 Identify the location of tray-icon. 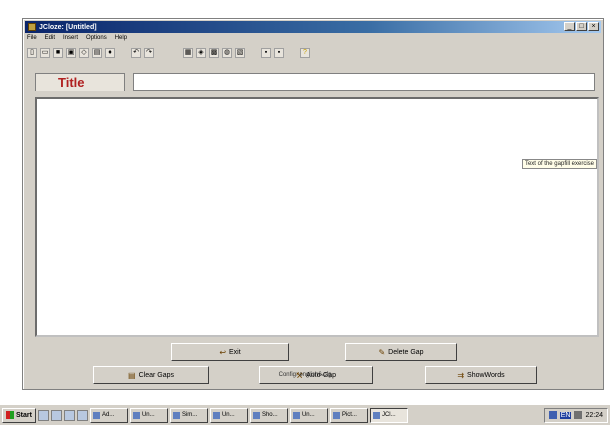
(552, 415).